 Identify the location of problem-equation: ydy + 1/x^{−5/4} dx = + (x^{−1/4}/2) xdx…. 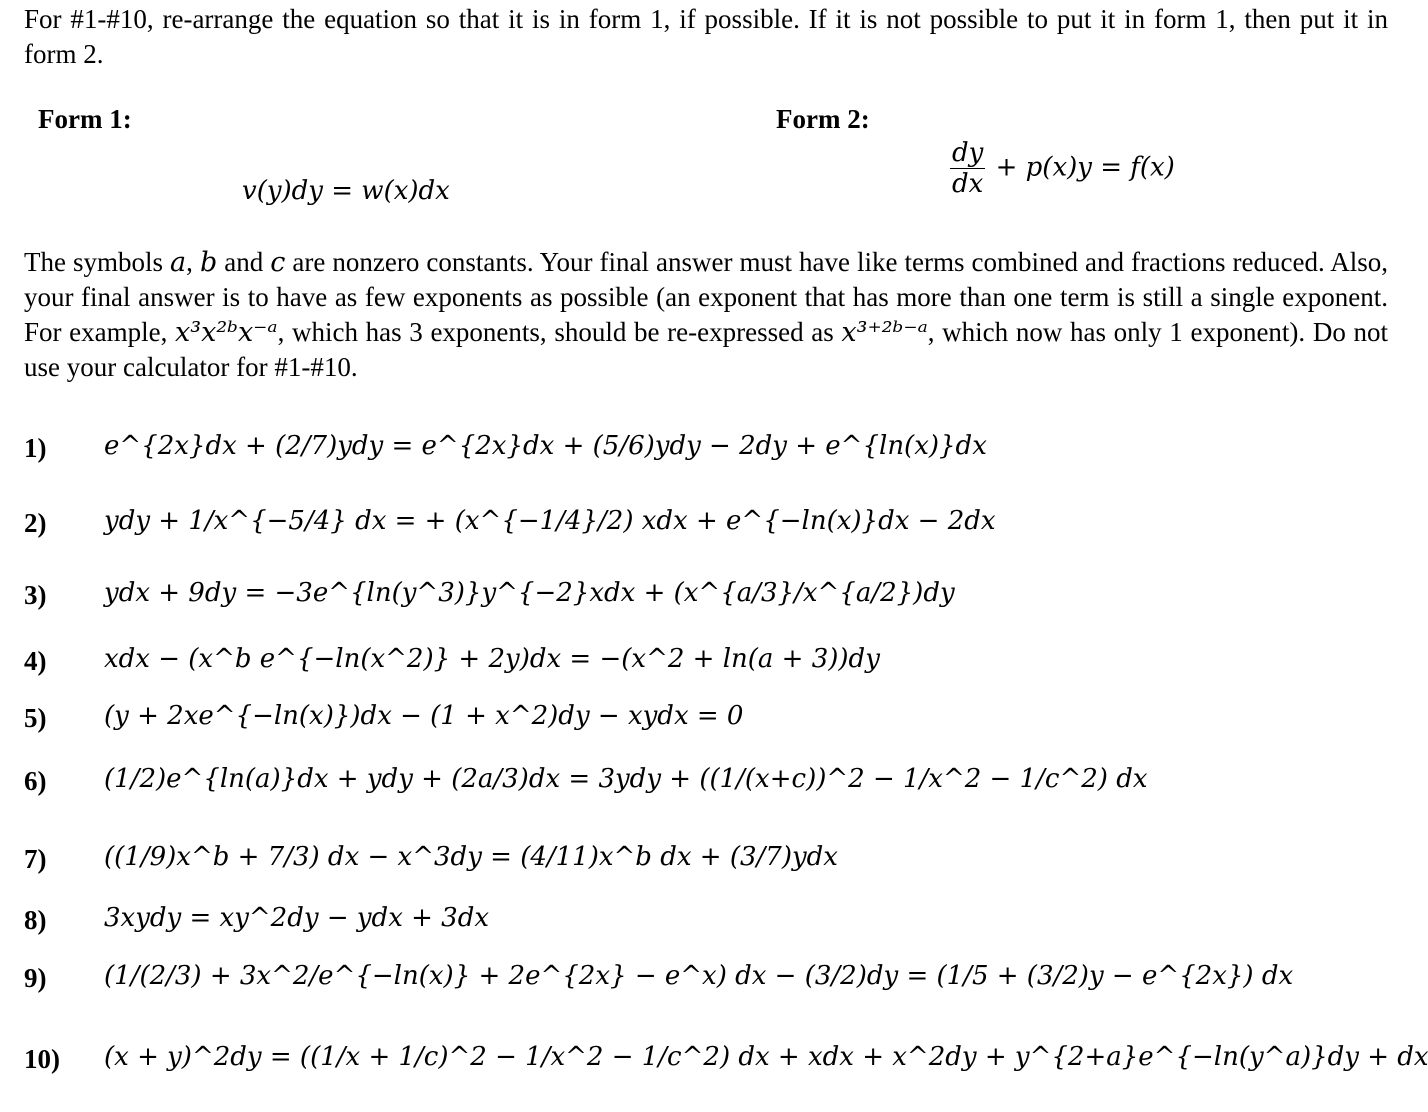
(550, 521).